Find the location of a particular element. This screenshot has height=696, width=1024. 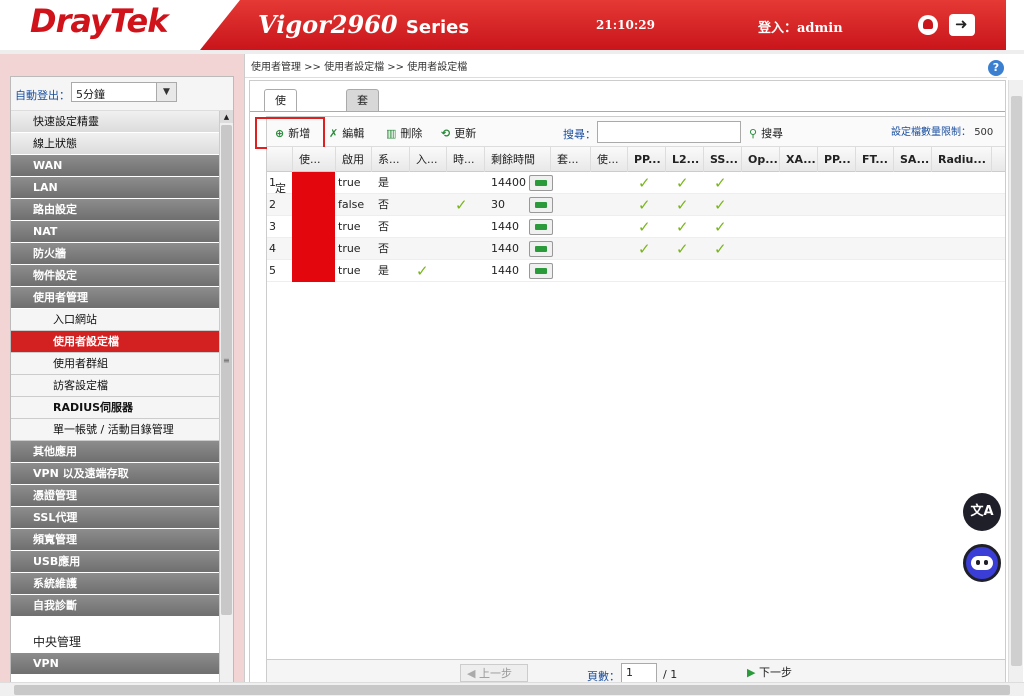

sidebar-item: VPN 以及遠端存取 is located at coordinates (115, 474).